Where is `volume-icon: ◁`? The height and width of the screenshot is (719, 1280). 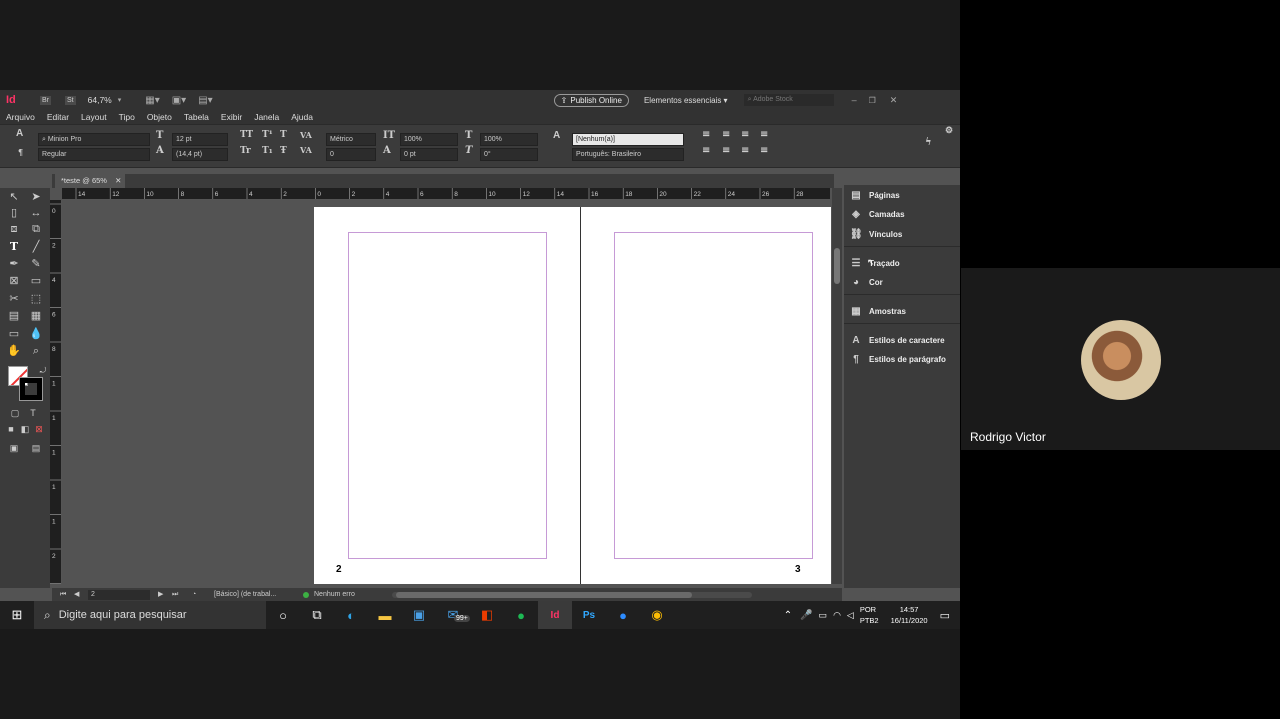
volume-icon: ◁ is located at coordinates (850, 615).